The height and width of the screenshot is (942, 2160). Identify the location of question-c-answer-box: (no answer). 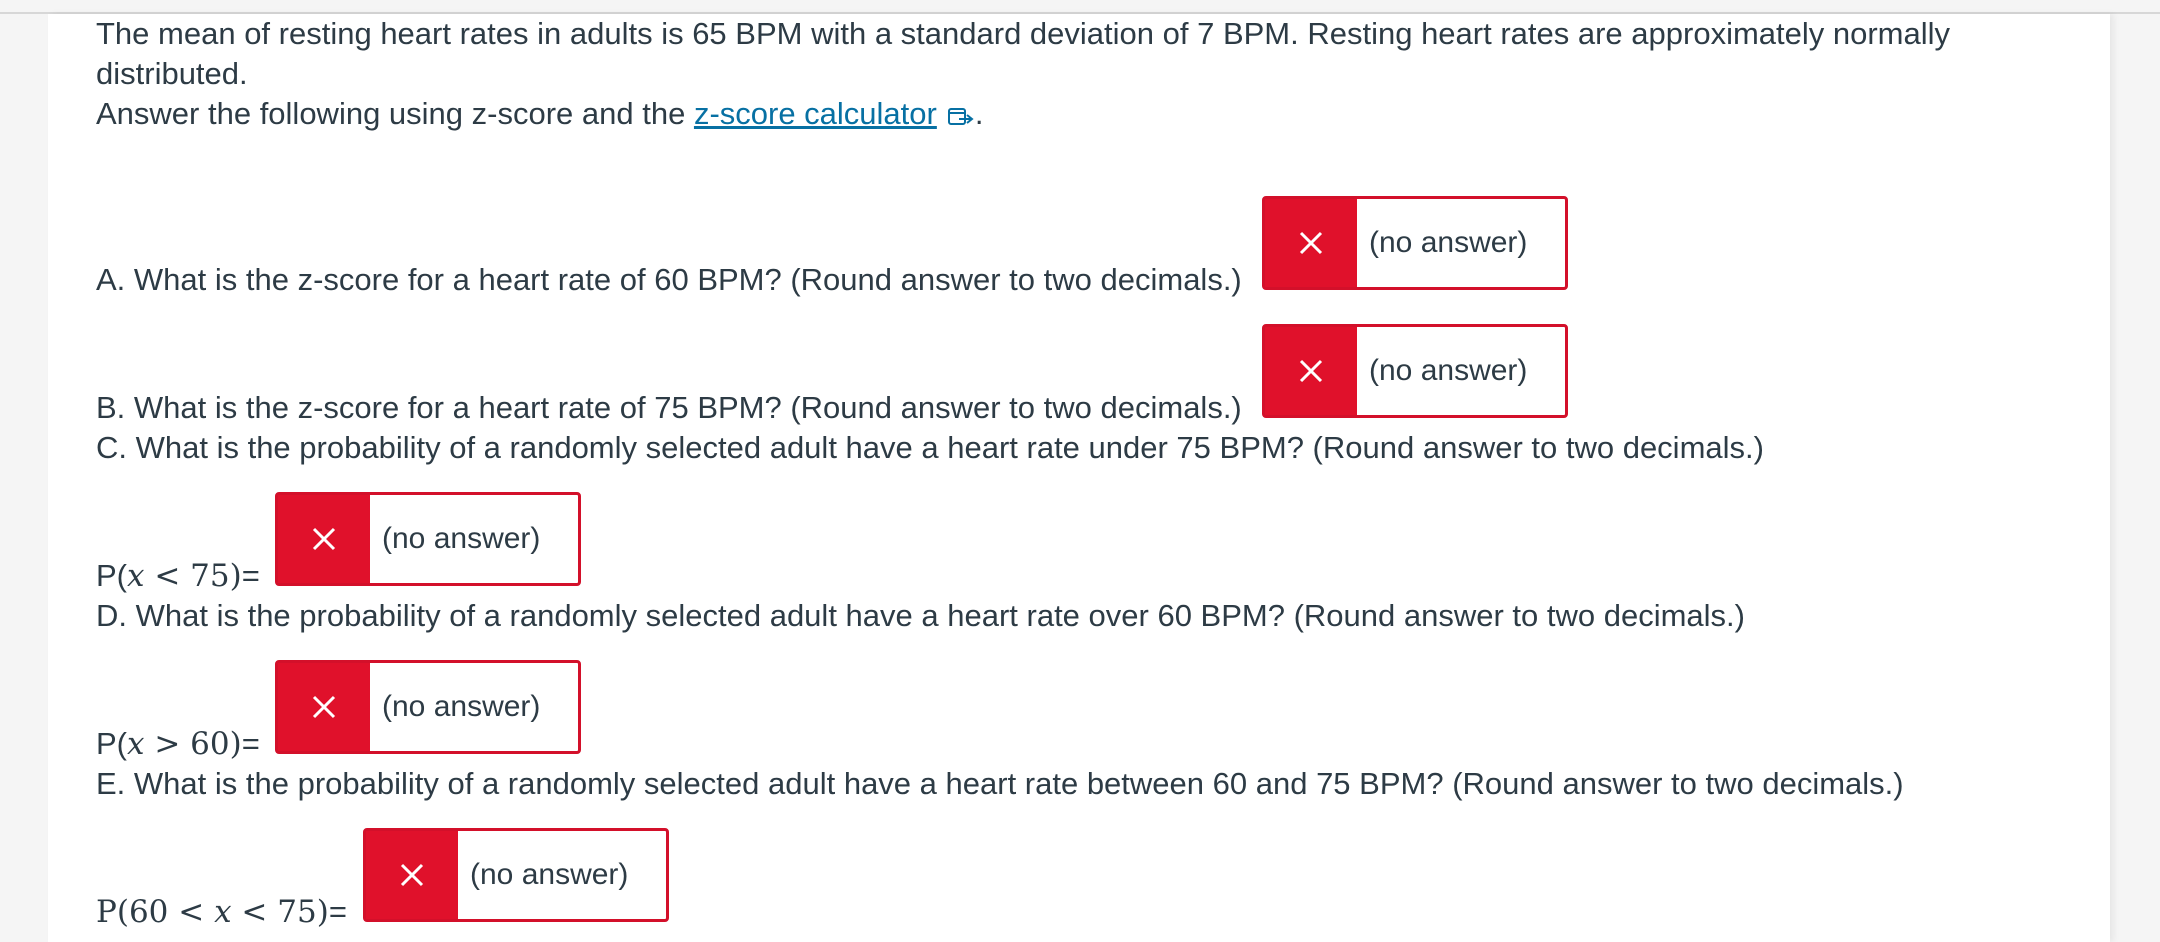
(428, 539).